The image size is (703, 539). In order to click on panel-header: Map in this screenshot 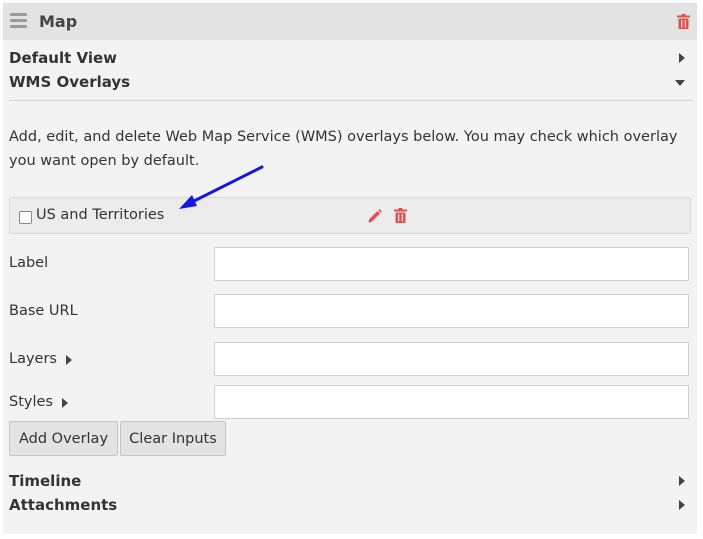, I will do `click(350, 21)`.